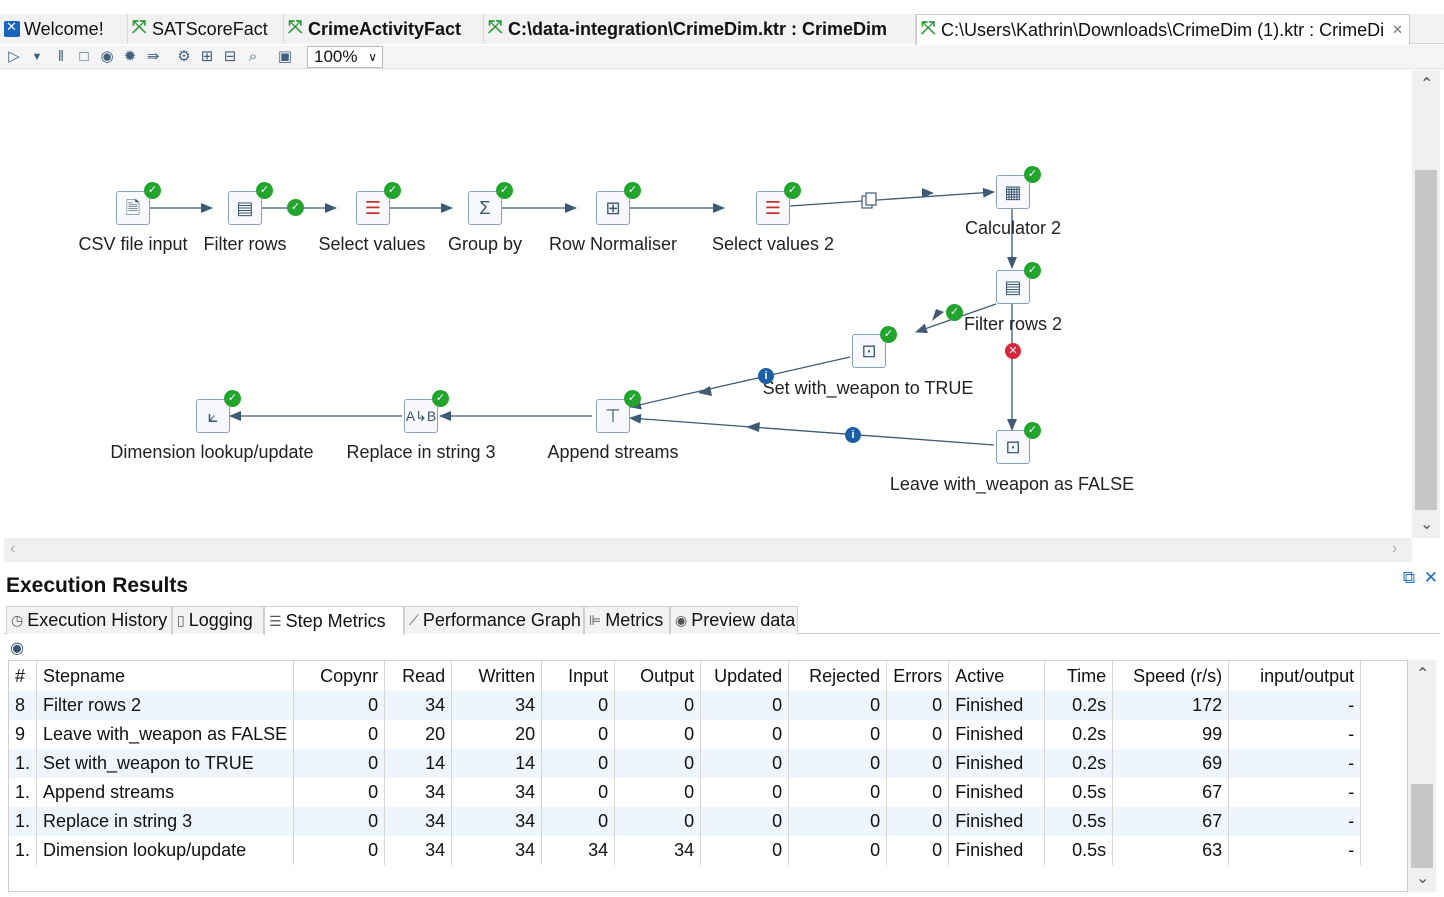  I want to click on scroll-left-icon: ‹, so click(12, 549).